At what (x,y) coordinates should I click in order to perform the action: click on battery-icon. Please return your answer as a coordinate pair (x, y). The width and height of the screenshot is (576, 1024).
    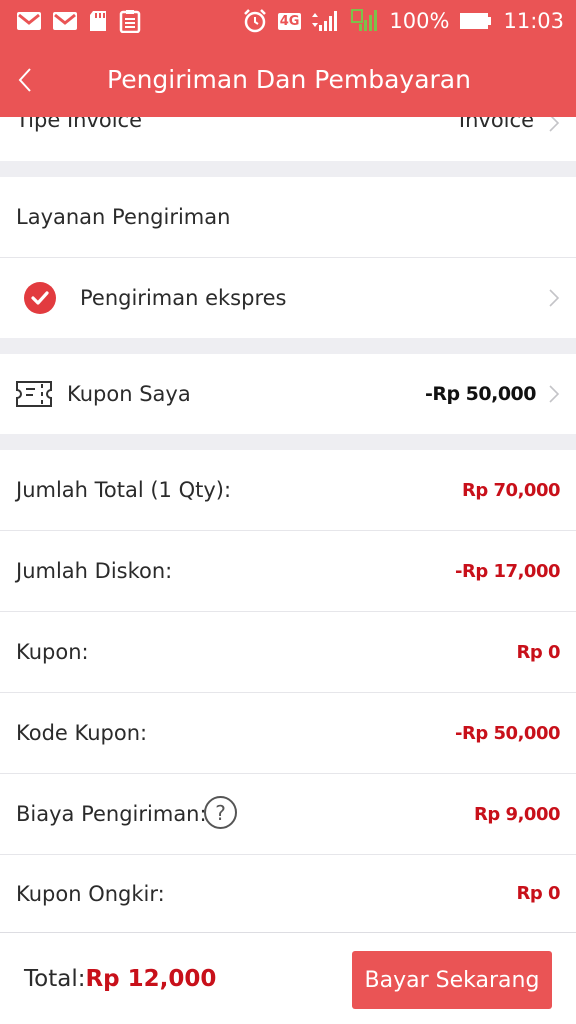
    Looking at the image, I should click on (476, 21).